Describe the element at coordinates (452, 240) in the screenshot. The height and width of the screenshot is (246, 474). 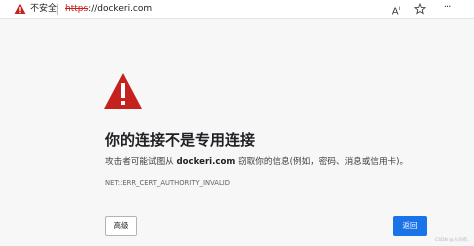
I see `watermark: CSDN @人间有..` at that location.